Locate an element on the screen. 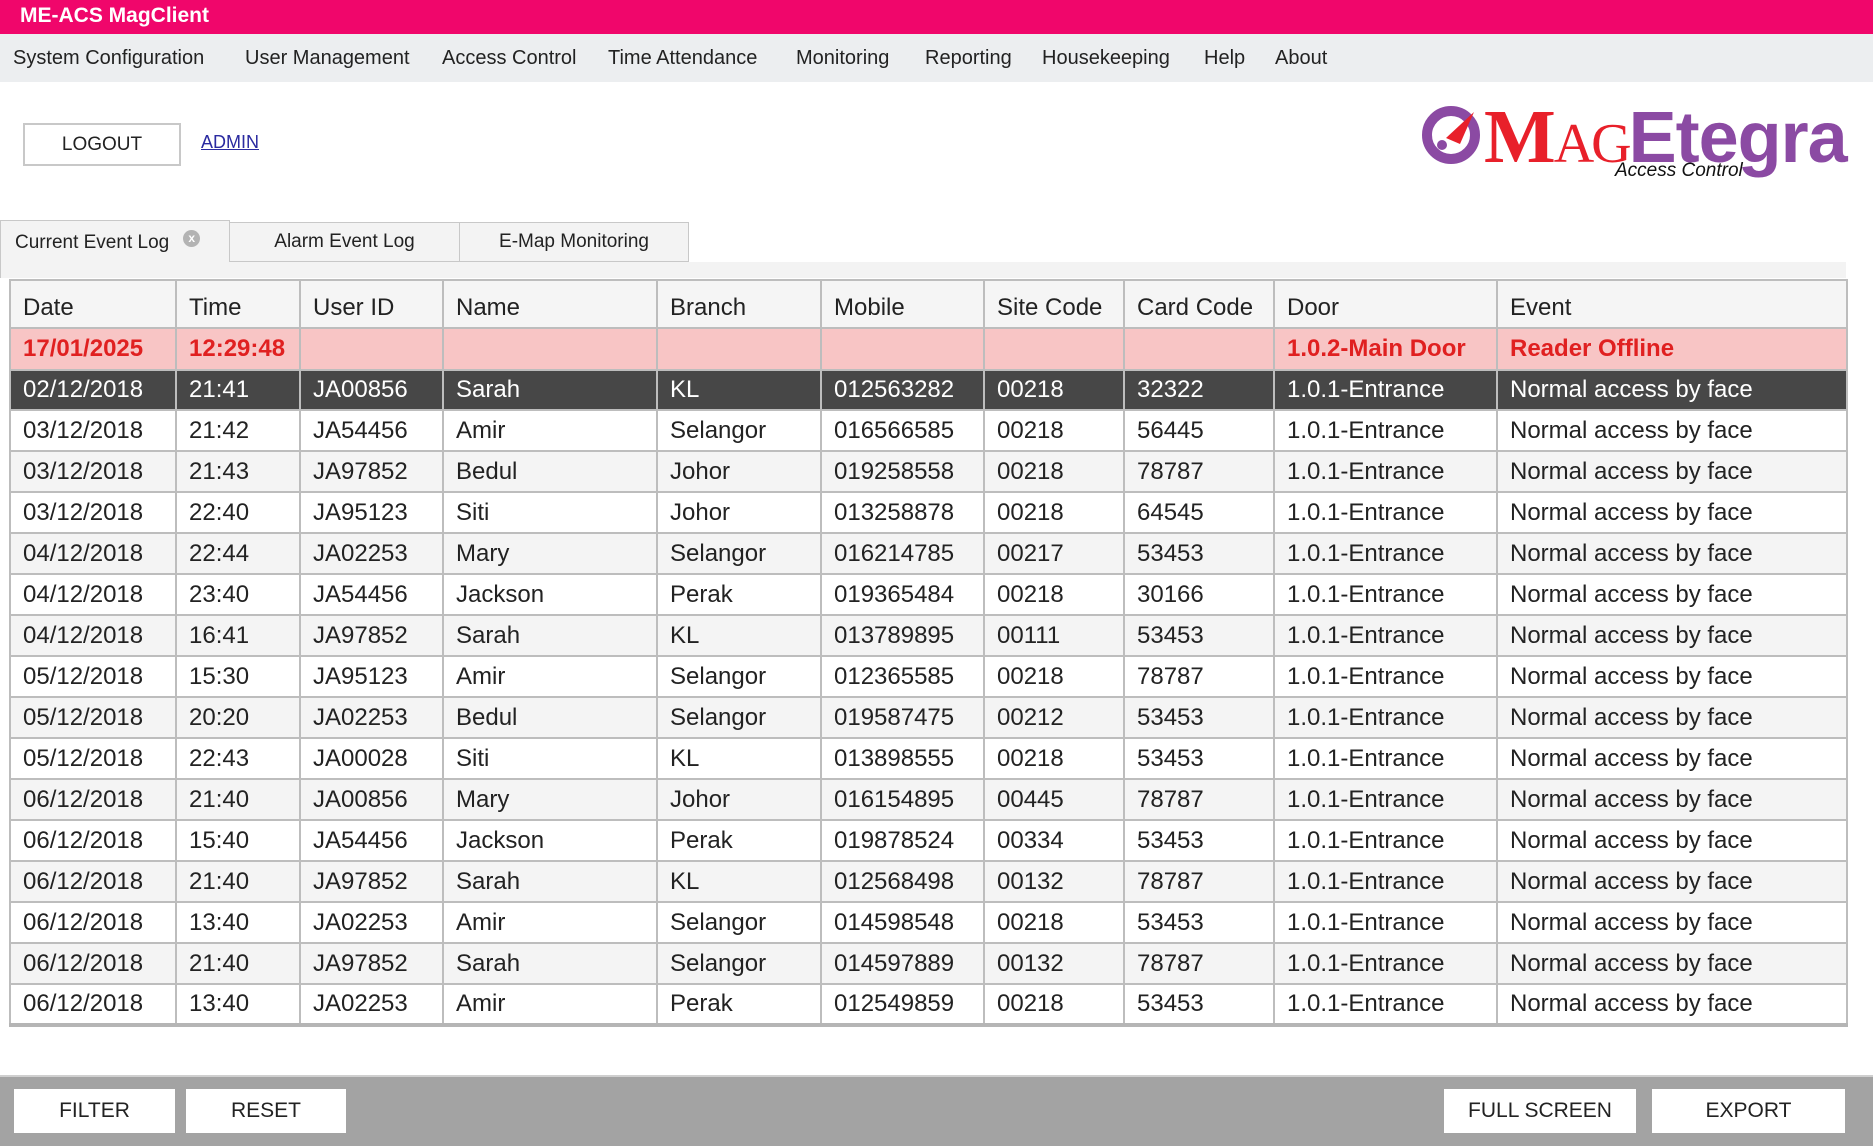 The height and width of the screenshot is (1146, 1873). cell-mobile: 016566585 is located at coordinates (902, 430).